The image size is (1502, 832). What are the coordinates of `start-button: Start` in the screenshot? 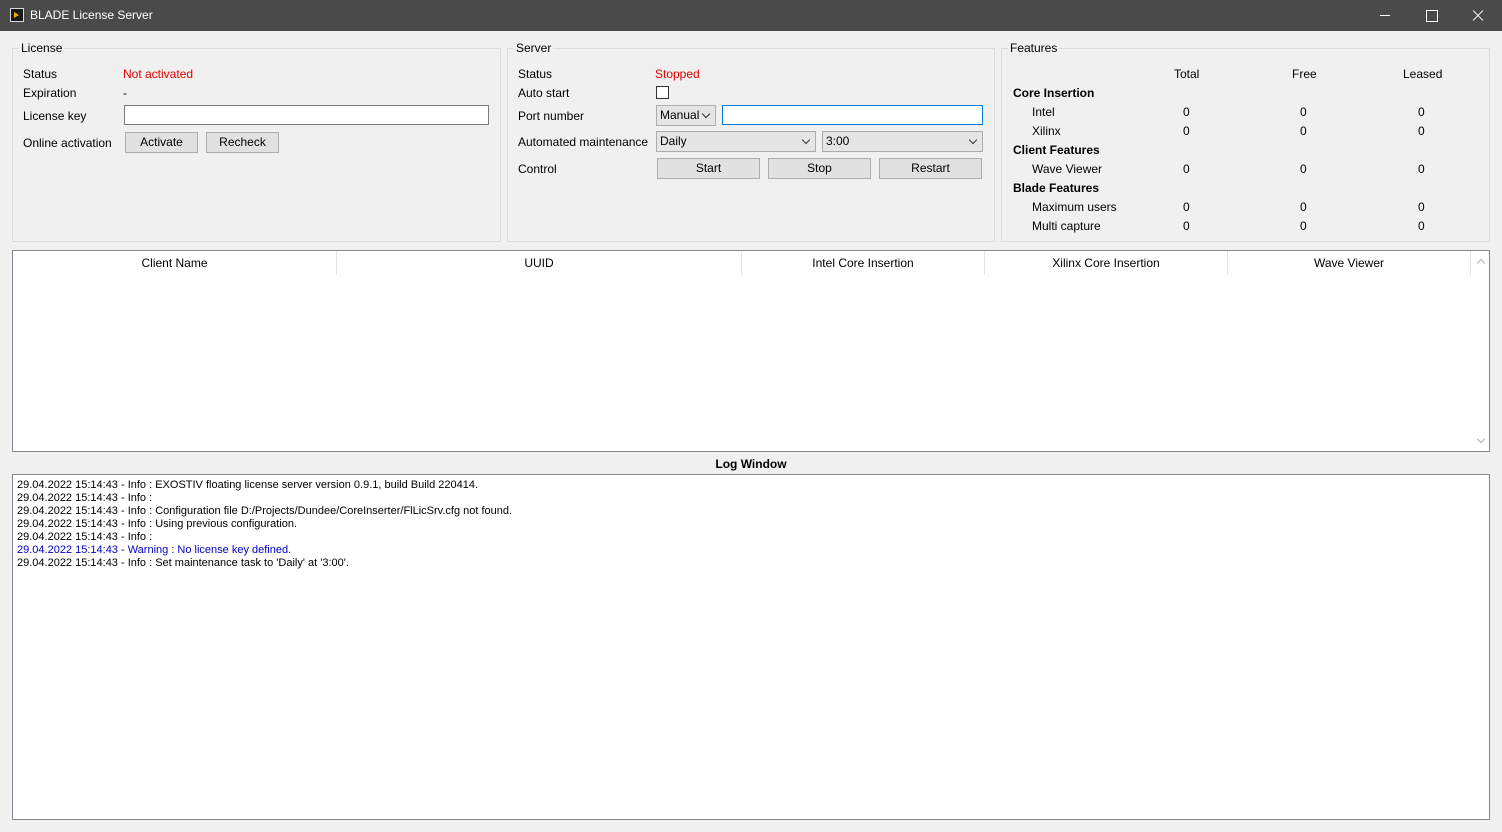 It's located at (708, 168).